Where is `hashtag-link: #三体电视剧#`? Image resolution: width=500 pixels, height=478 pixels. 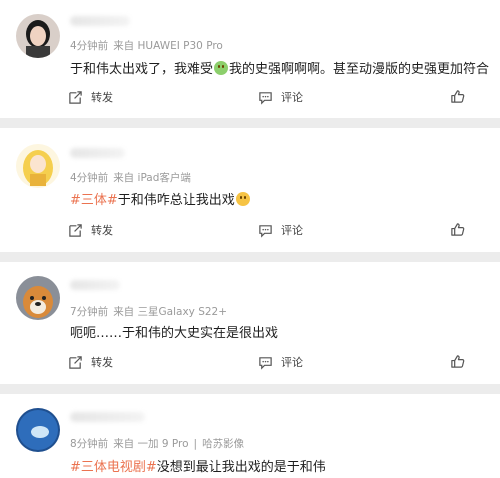
hashtag-link: #三体电视剧# is located at coordinates (113, 467).